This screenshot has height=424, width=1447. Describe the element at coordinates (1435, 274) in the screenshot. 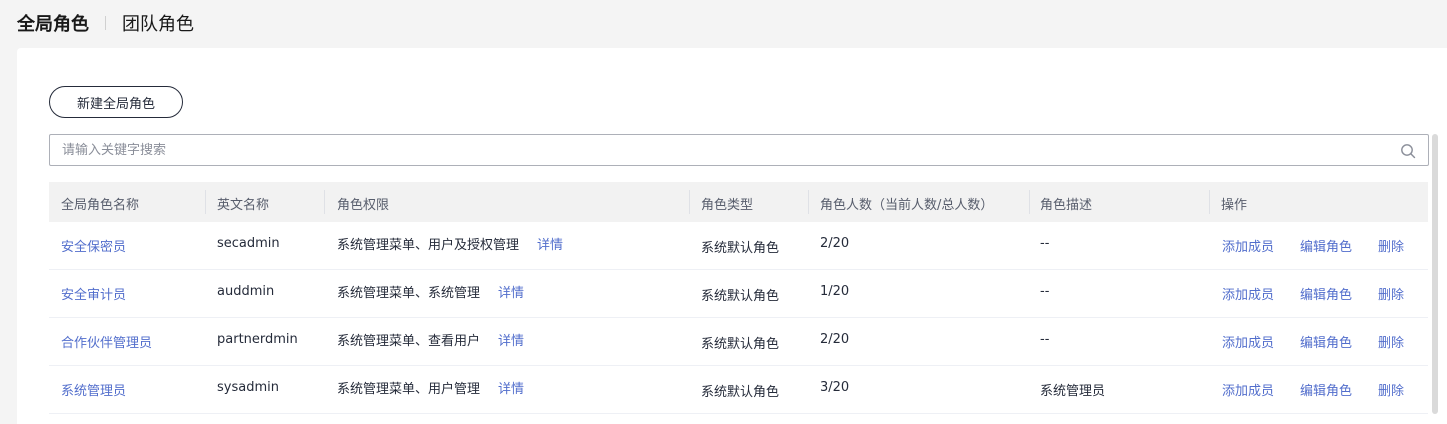

I see `vertical-scrollbar` at that location.